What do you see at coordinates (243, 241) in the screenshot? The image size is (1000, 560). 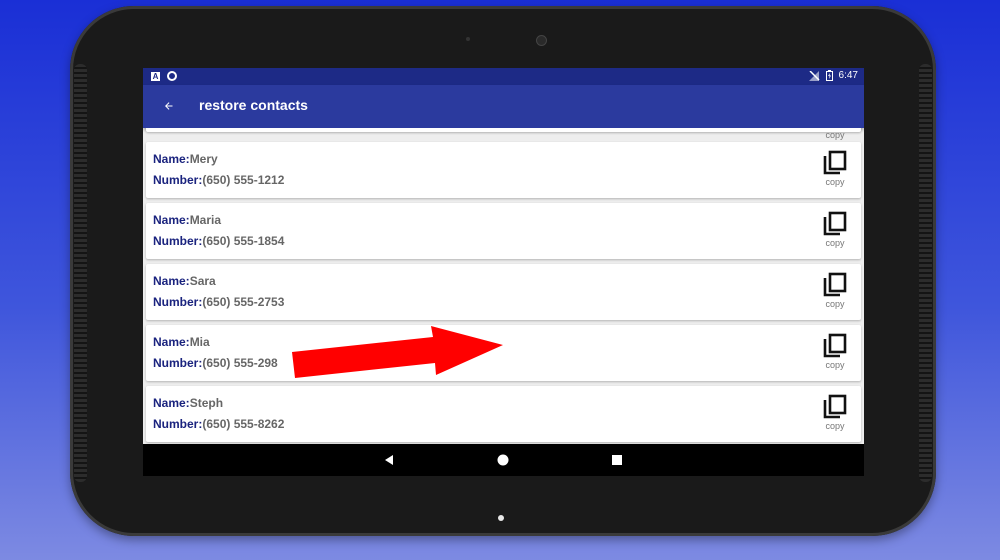 I see `contact-number: (650) 555-1854` at bounding box center [243, 241].